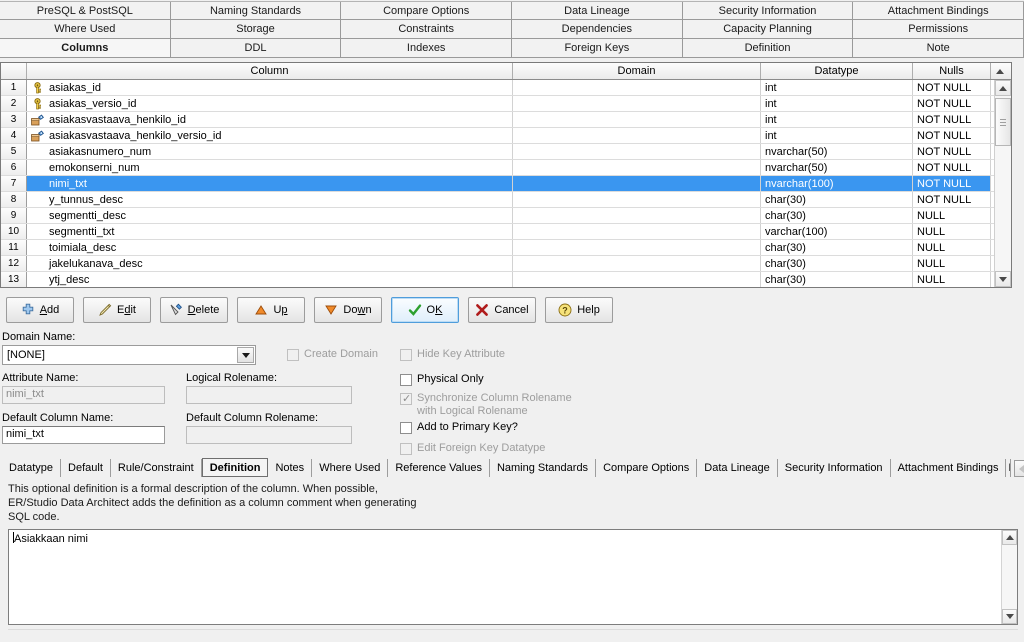  Describe the element at coordinates (1003, 183) in the screenshot. I see `scrollbar-track` at that location.